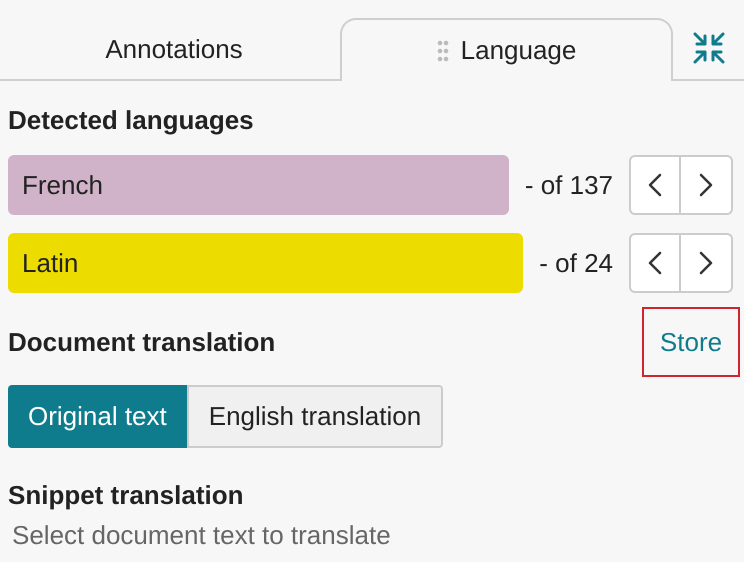  I want to click on section-heading: Snippet translation, so click(126, 495).